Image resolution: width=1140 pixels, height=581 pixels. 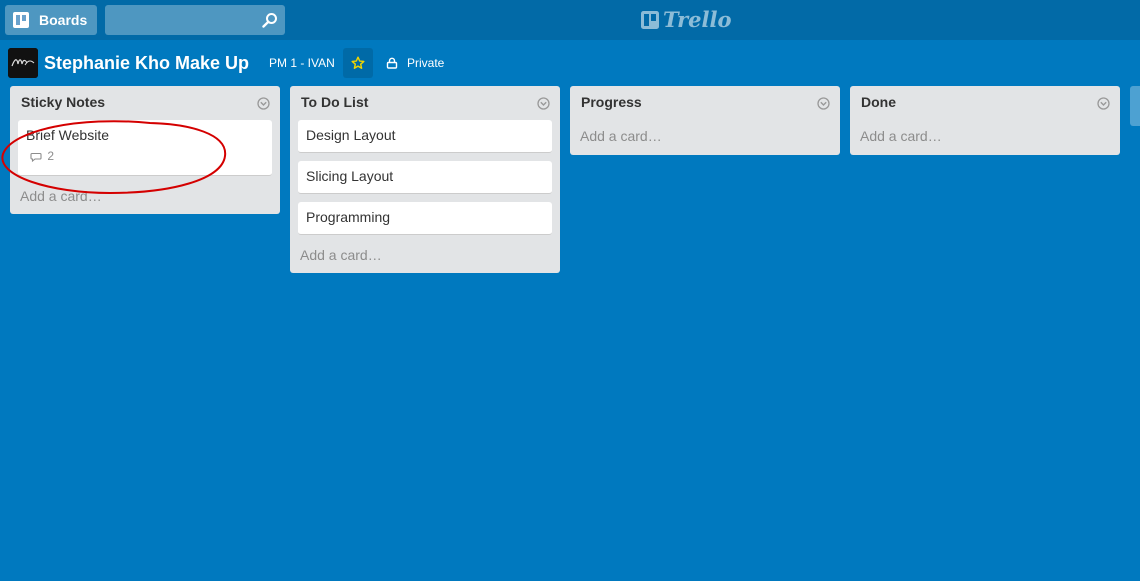 I want to click on list-header: Sticky Notes, so click(x=145, y=103).